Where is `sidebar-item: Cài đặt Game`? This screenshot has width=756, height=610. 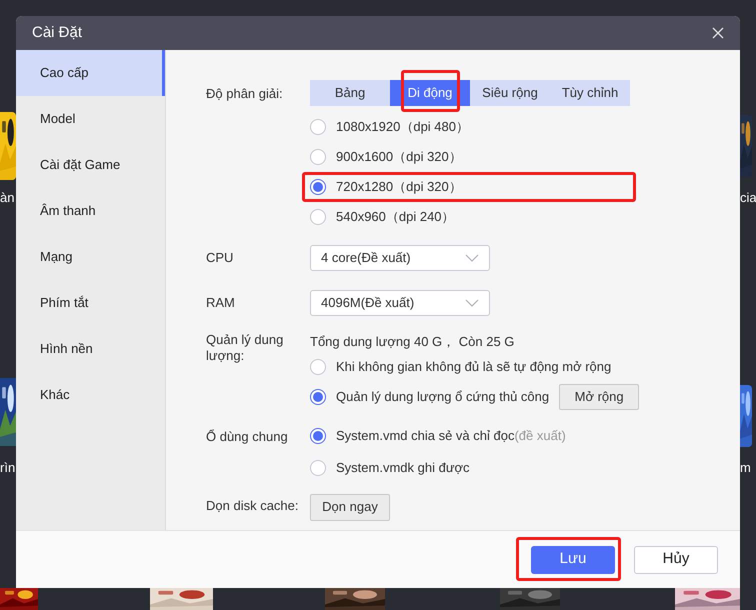 sidebar-item: Cài đặt Game is located at coordinates (90, 165).